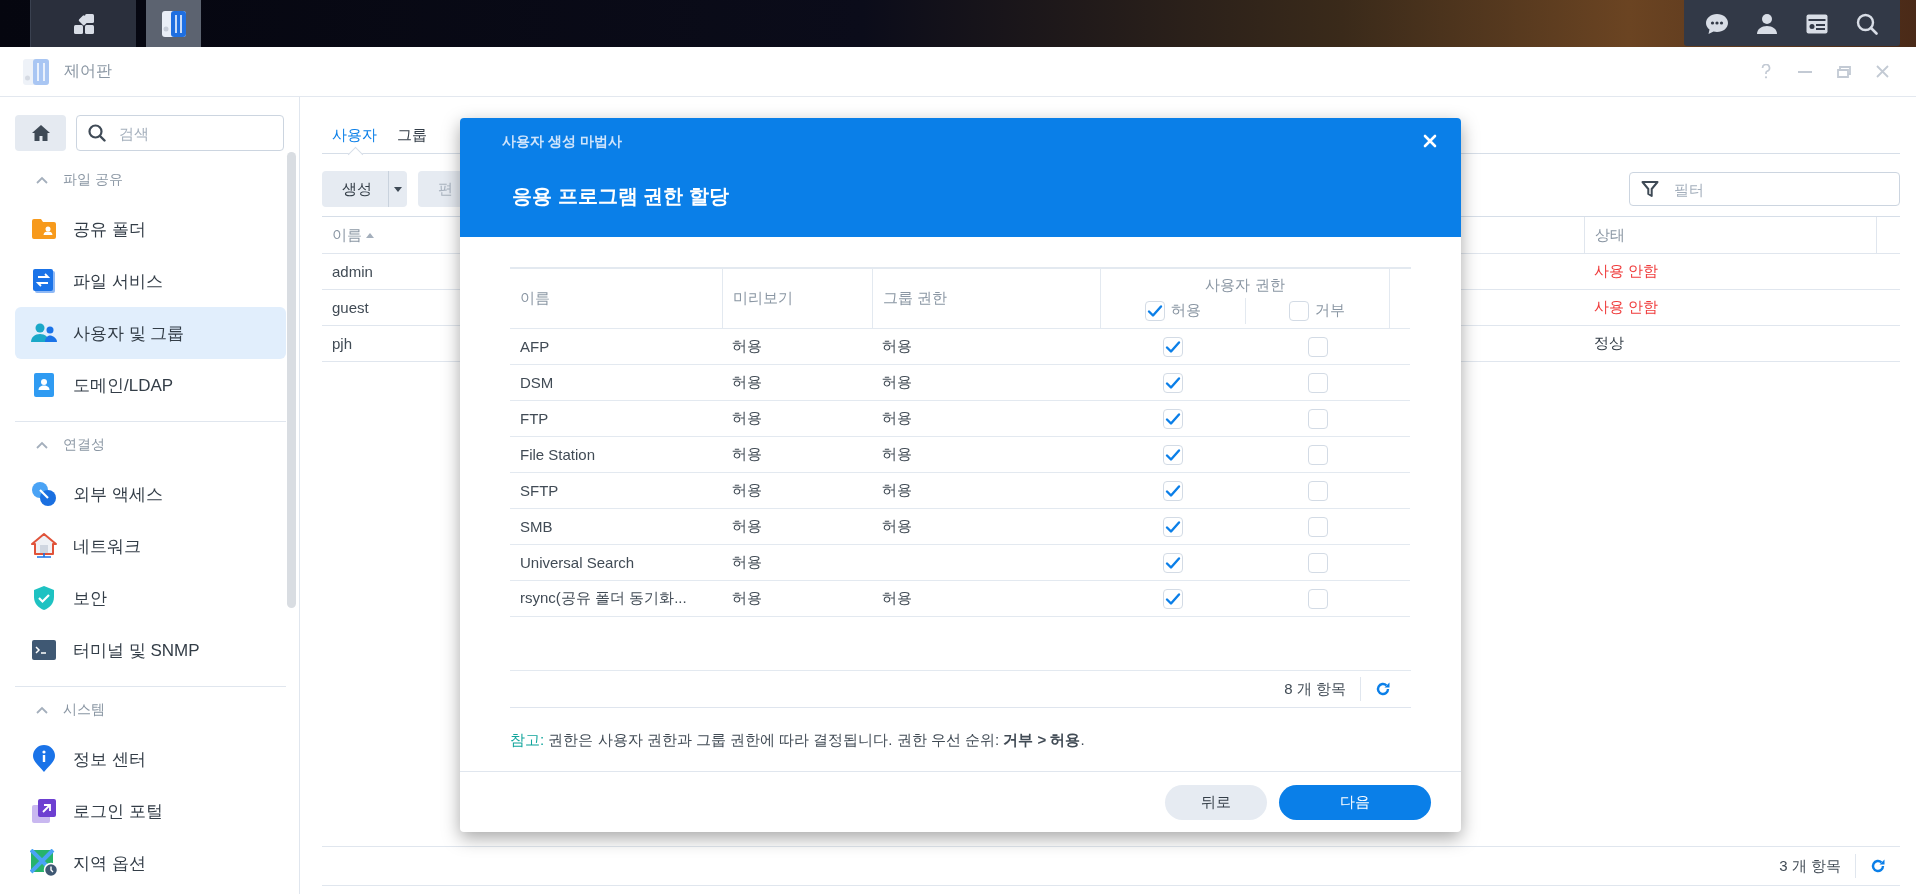  What do you see at coordinates (1767, 23) in the screenshot?
I see `user-icon` at bounding box center [1767, 23].